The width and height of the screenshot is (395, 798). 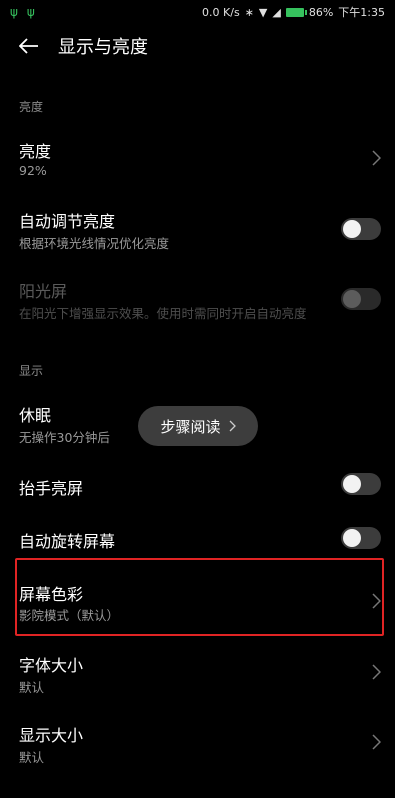 I want to click on auto-rotate-toggle, so click(x=361, y=538).